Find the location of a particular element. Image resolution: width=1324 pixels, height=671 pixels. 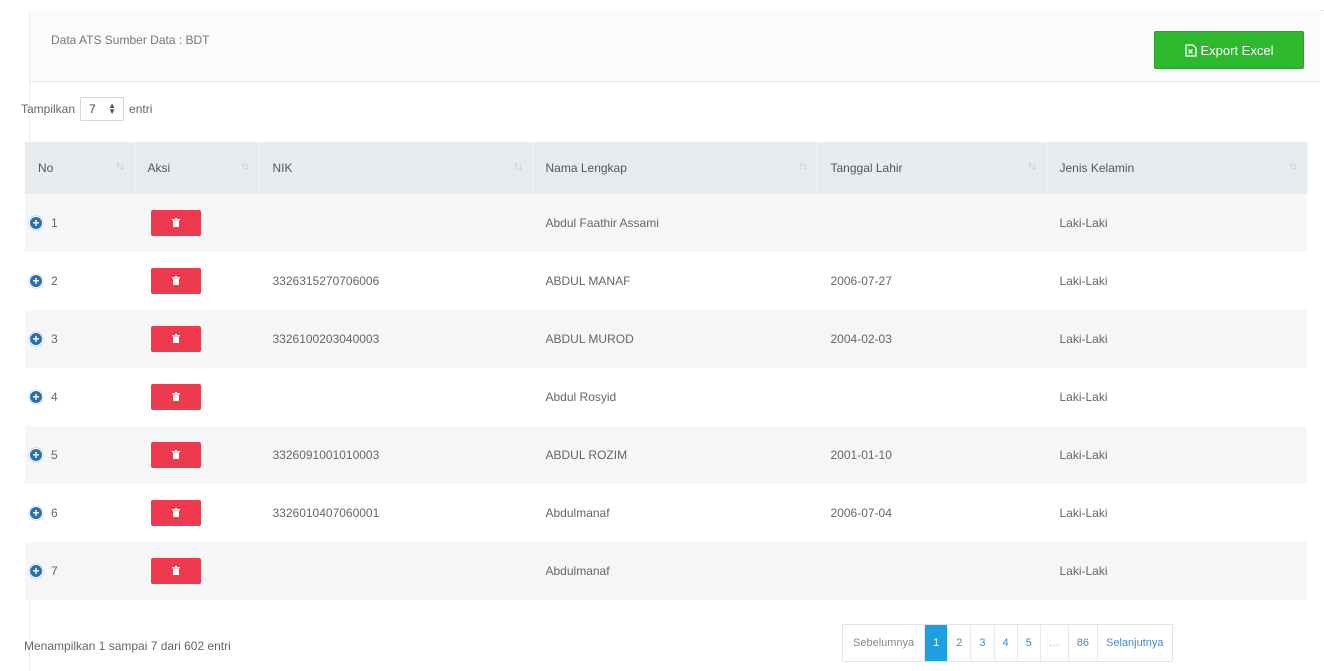

pagination-page-2: 2 is located at coordinates (960, 643).